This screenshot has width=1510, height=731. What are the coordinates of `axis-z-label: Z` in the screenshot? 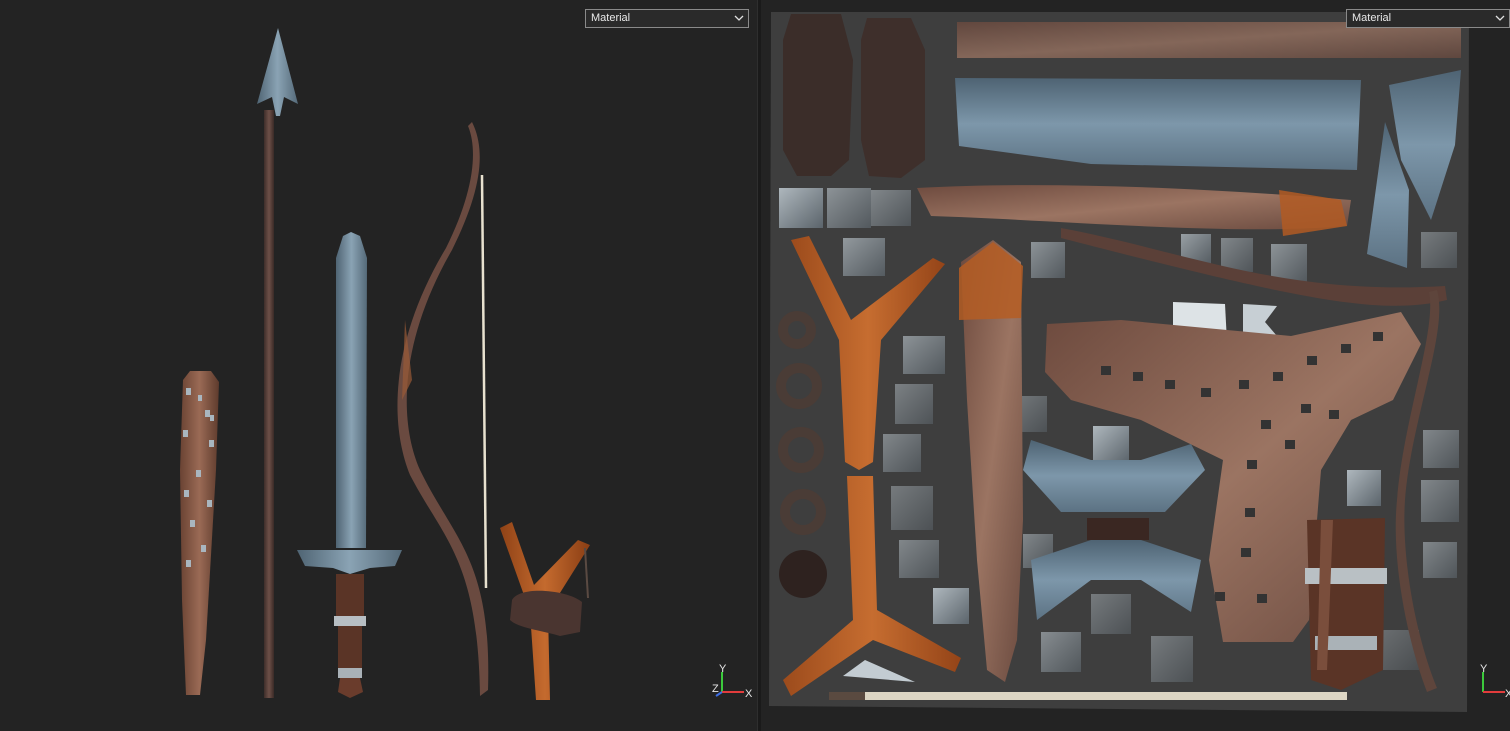 It's located at (715, 689).